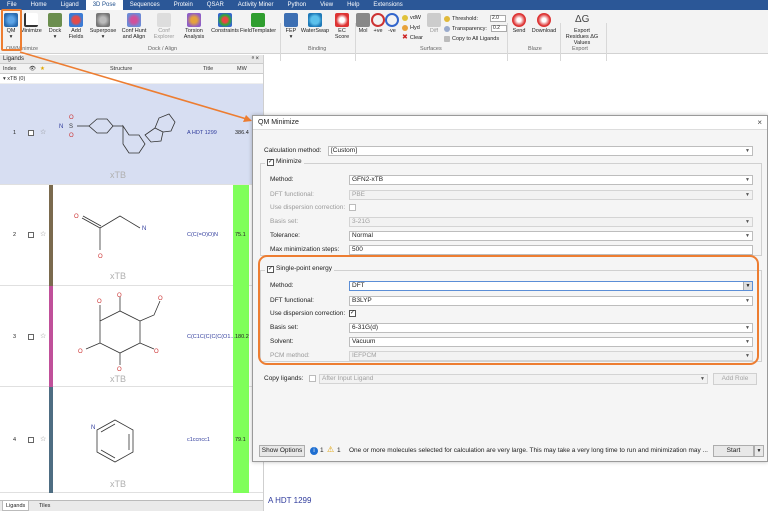 Image resolution: width=768 pixels, height=511 pixels. I want to click on start-button: Start, so click(733, 451).